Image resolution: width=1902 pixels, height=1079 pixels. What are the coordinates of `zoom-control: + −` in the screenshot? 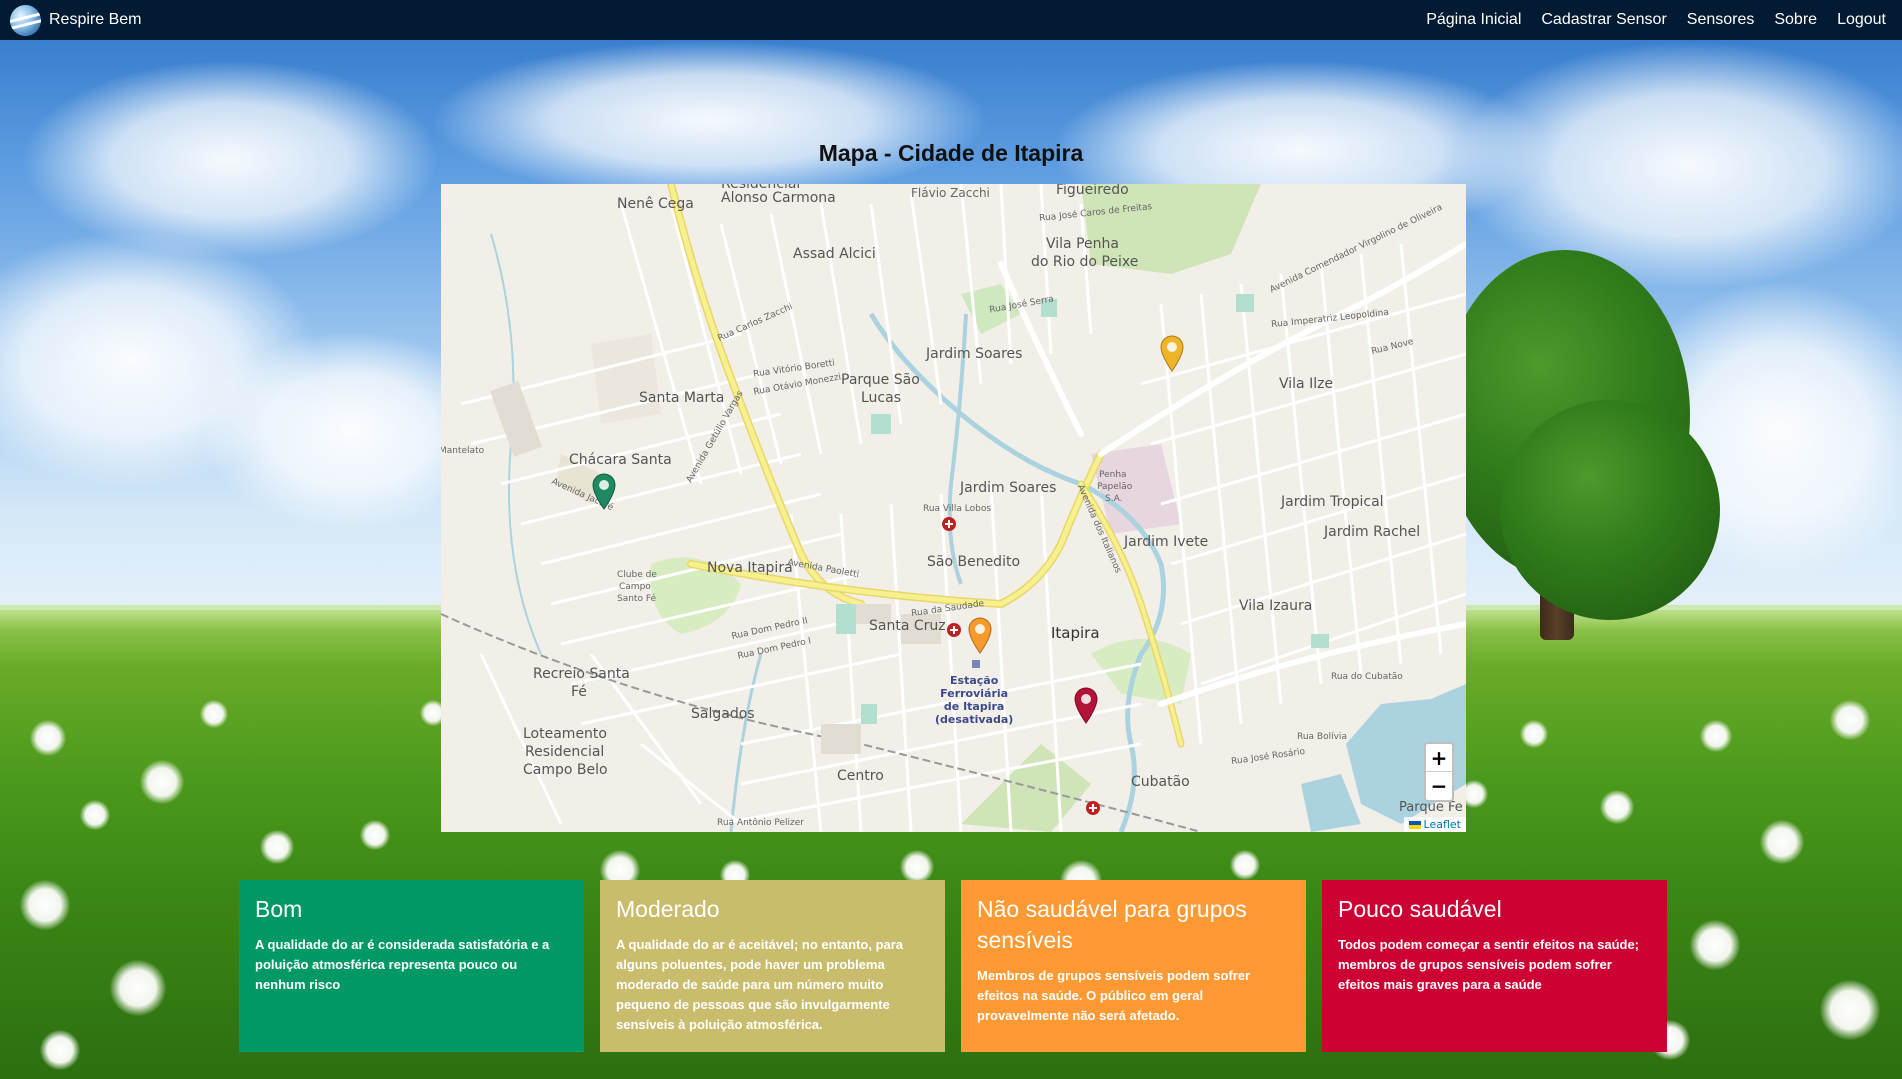 It's located at (1439, 772).